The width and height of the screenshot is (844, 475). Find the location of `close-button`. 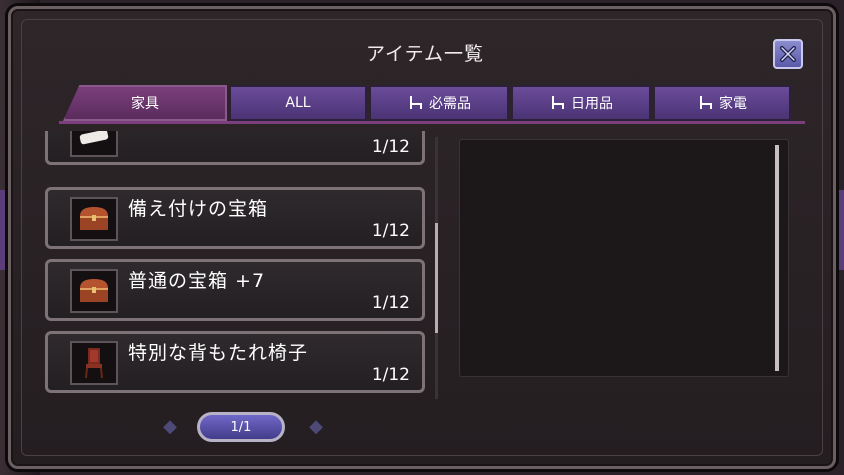

close-button is located at coordinates (788, 54).